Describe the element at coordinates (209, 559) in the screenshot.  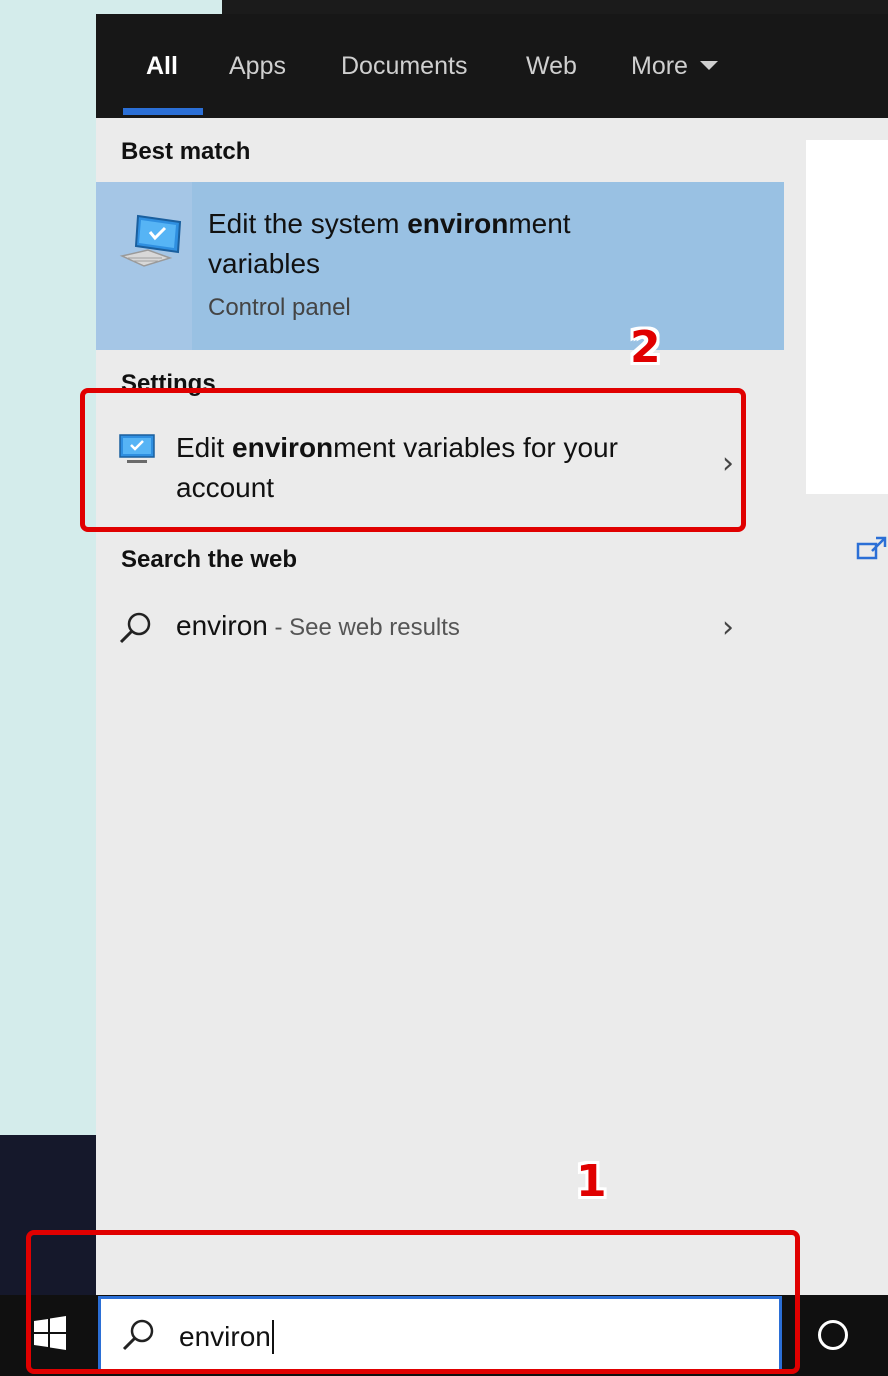
I see `web-heading: Search the web` at that location.